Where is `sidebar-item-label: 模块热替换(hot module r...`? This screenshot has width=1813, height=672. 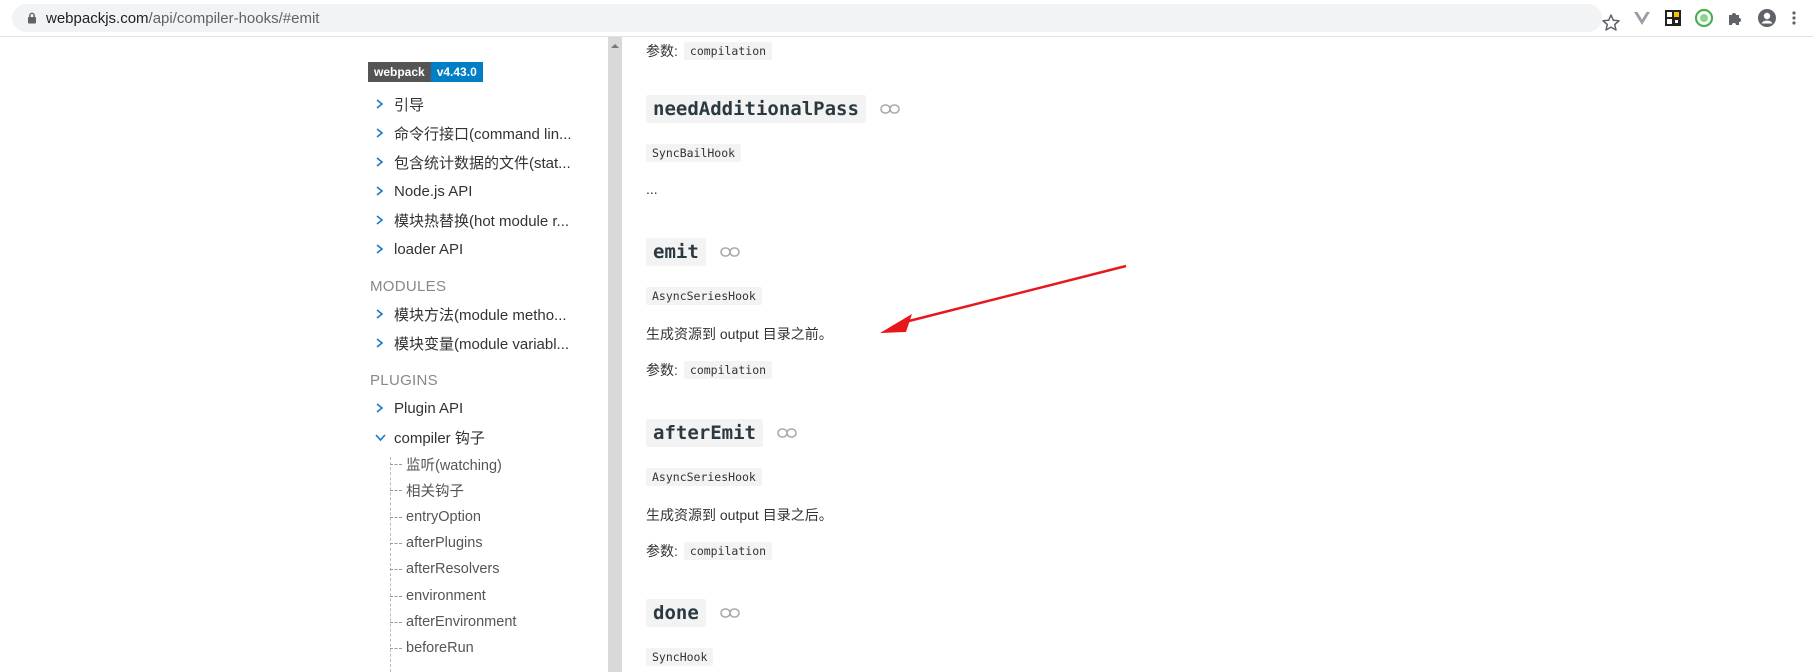 sidebar-item-label: 模块热替换(hot module r... is located at coordinates (482, 221).